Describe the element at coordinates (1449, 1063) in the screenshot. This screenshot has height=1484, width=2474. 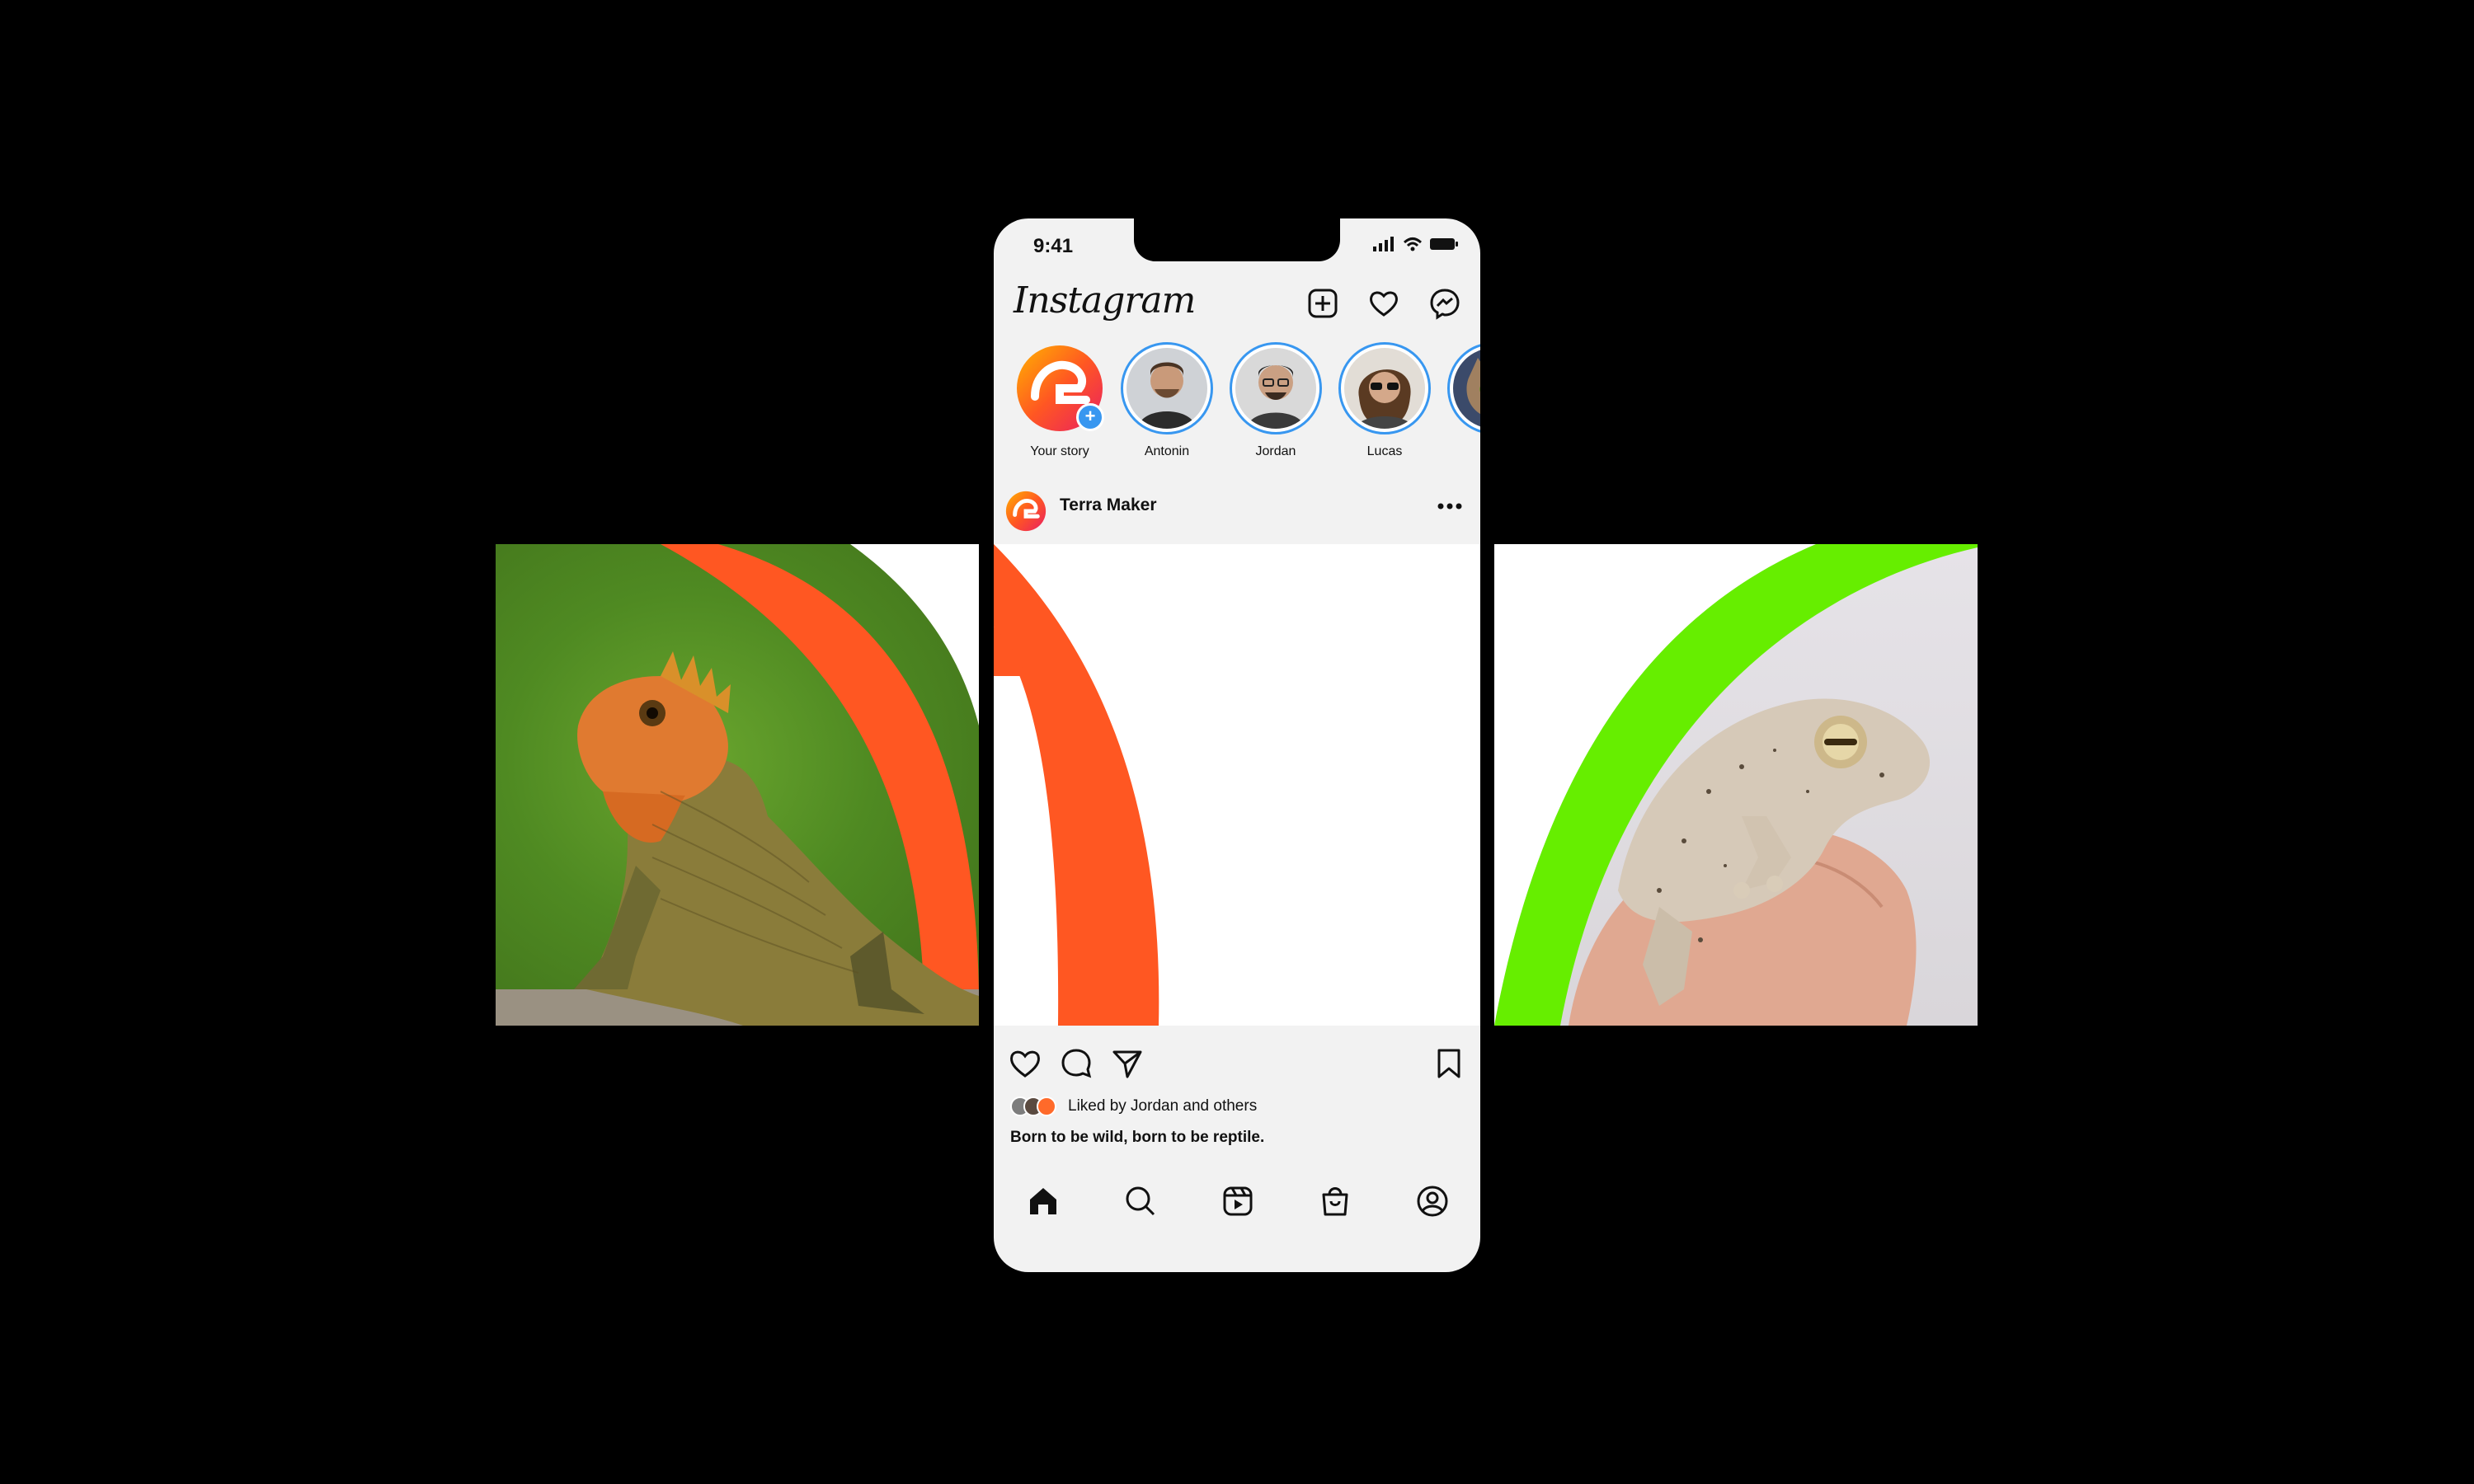
I see `bookmark-icon` at that location.